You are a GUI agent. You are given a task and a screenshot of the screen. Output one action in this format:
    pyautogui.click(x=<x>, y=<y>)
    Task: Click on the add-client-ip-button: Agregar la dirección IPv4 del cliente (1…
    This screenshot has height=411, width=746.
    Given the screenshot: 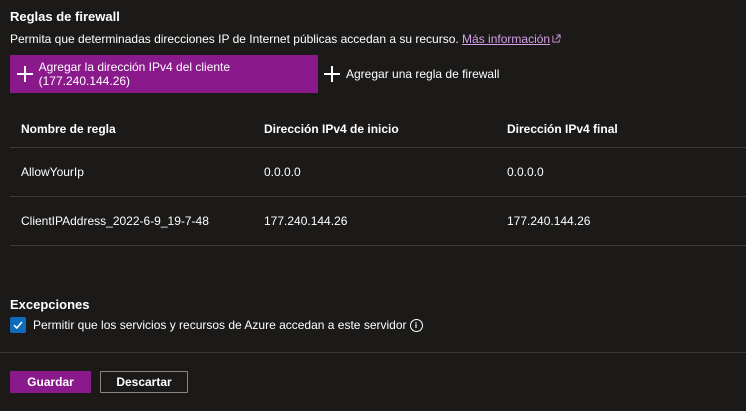 What is the action you would take?
    pyautogui.click(x=164, y=74)
    